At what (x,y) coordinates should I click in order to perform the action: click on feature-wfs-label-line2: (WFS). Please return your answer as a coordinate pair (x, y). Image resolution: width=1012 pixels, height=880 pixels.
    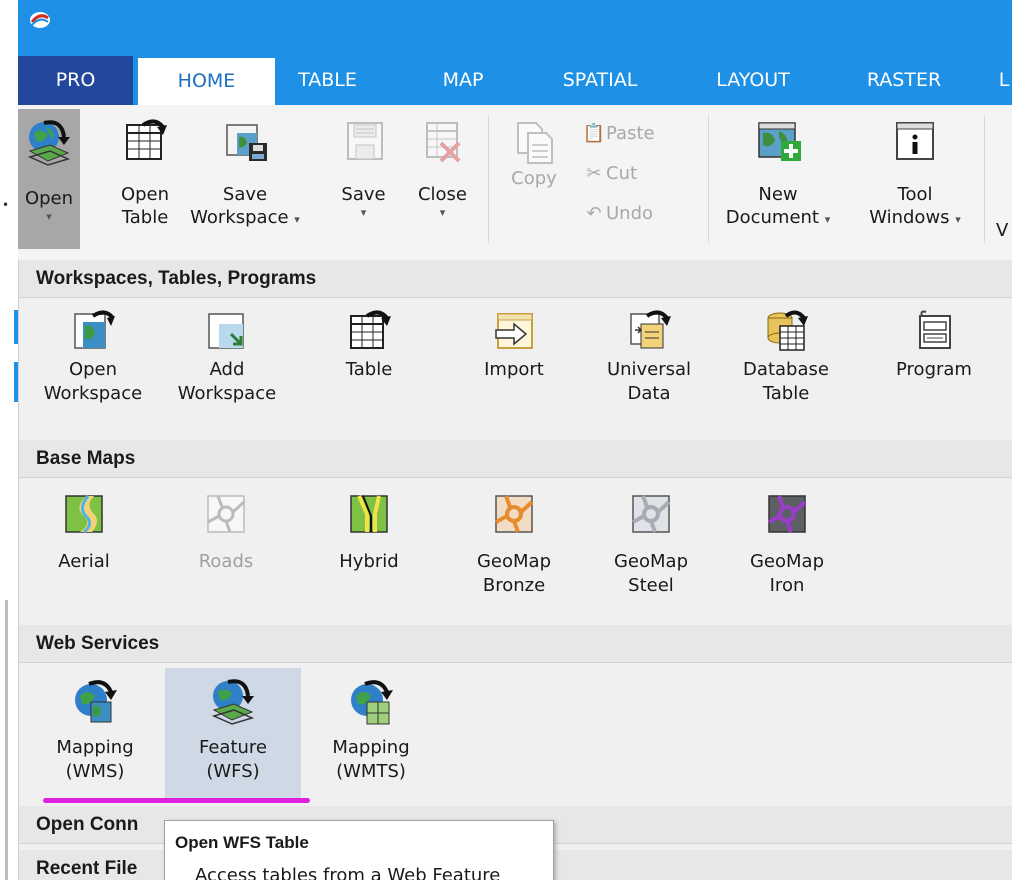
    Looking at the image, I should click on (233, 771).